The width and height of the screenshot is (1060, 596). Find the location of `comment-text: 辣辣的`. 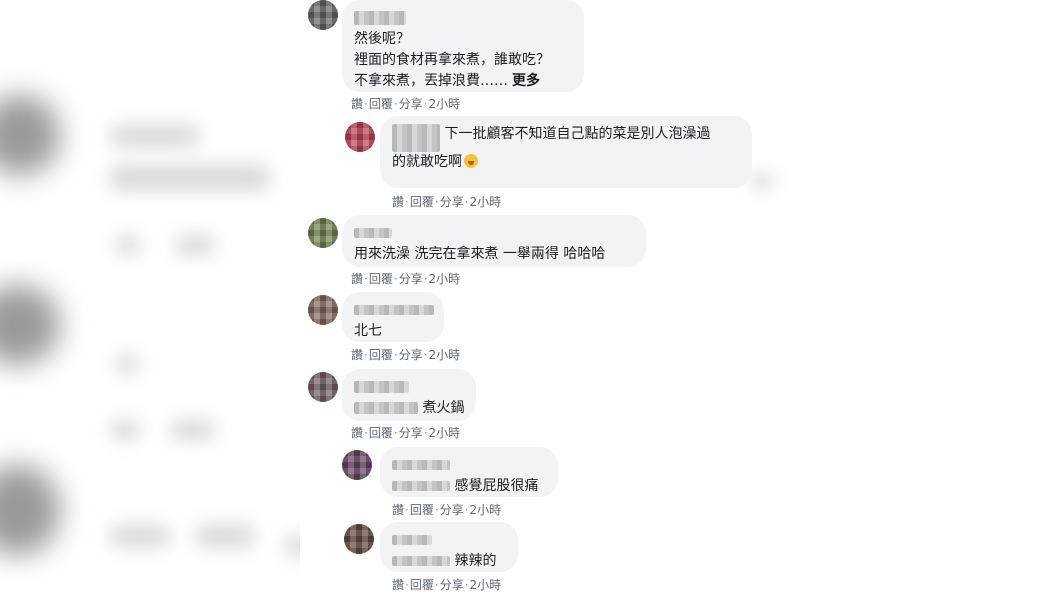

comment-text: 辣辣的 is located at coordinates (475, 561).